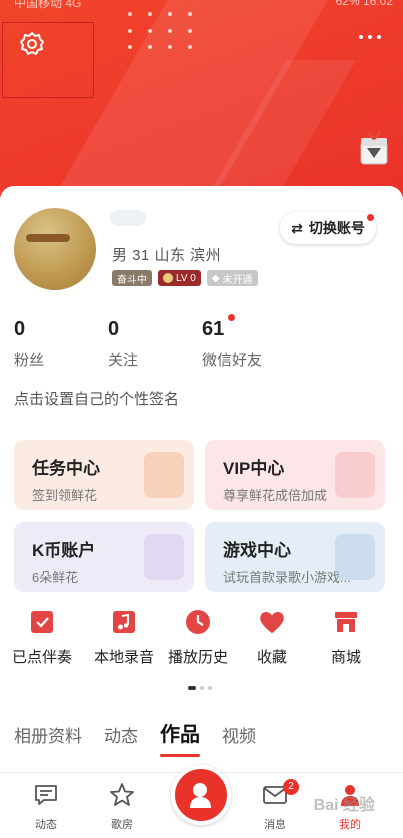  Describe the element at coordinates (346, 637) in the screenshot. I see `quick-shop: 商城` at that location.